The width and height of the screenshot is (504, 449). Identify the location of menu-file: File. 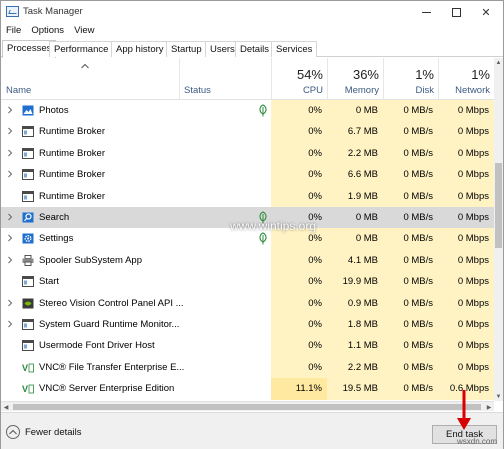
(13, 30).